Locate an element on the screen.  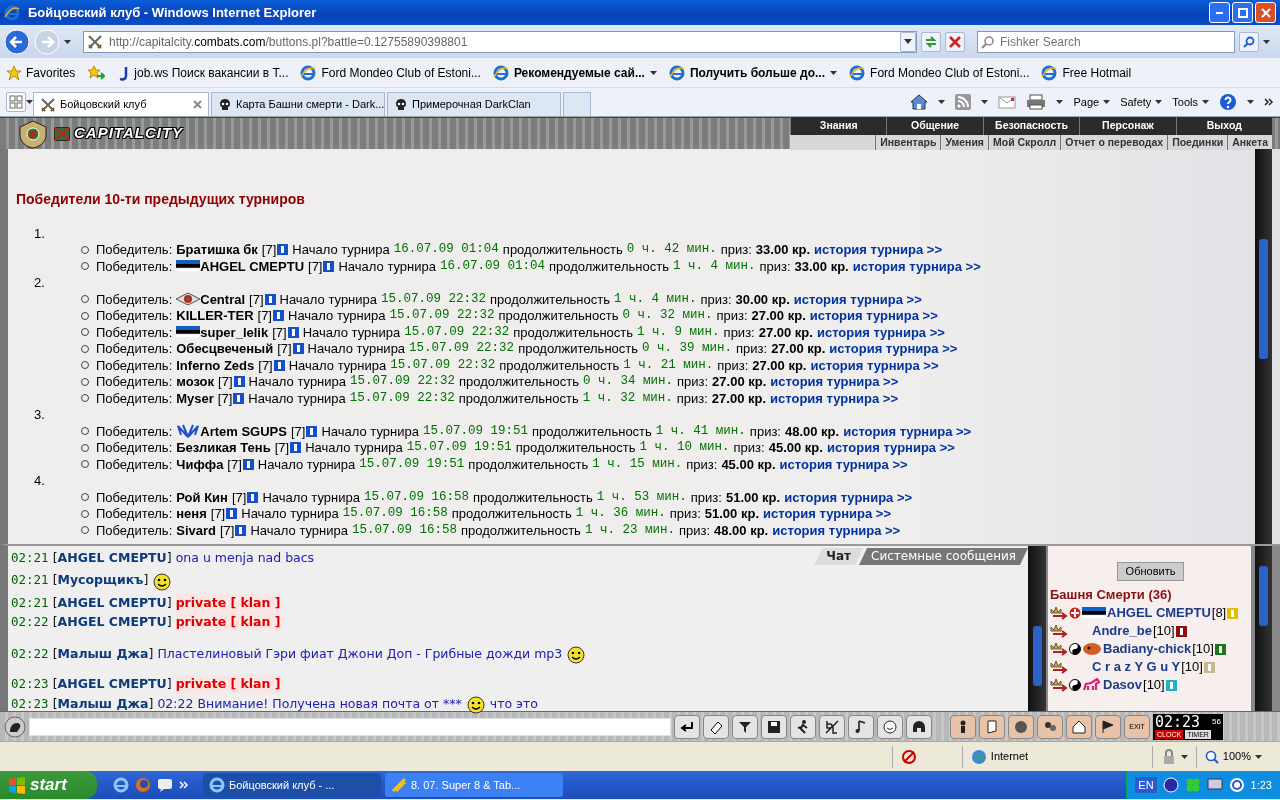
address-dropdown-button is located at coordinates (908, 41).